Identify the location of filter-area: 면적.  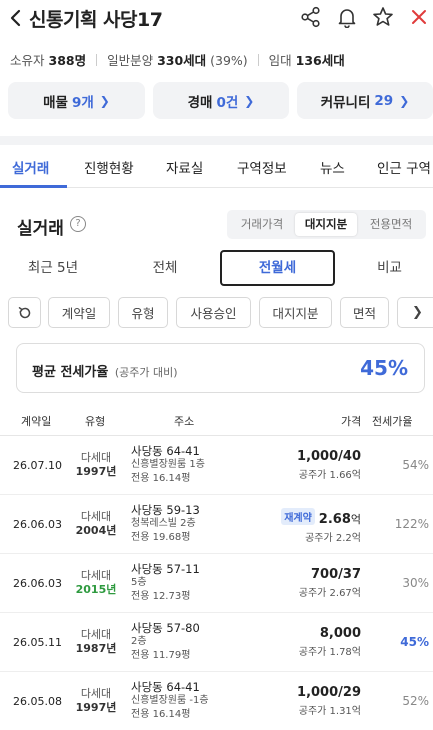
(364, 312).